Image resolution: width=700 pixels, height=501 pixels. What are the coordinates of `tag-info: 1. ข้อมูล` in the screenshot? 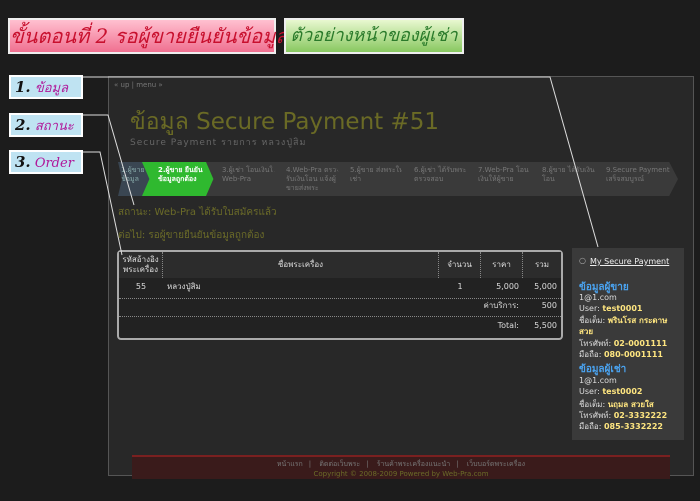 It's located at (46, 87).